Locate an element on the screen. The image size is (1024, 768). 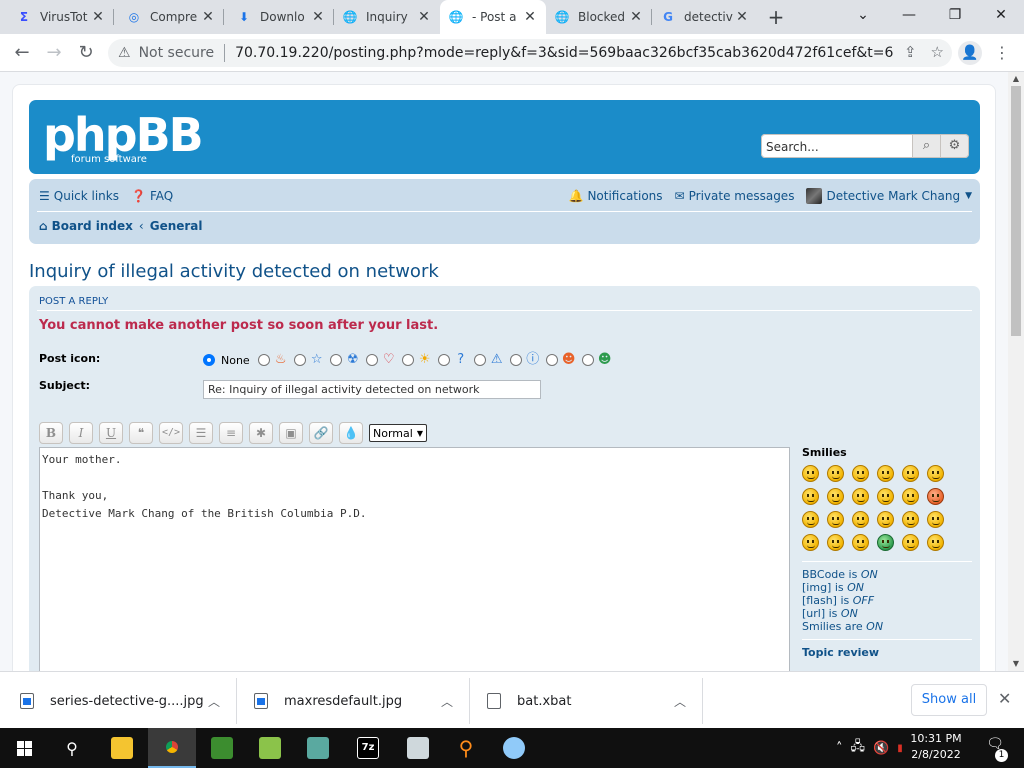
scrollbar-thumb is located at coordinates (1016, 211).